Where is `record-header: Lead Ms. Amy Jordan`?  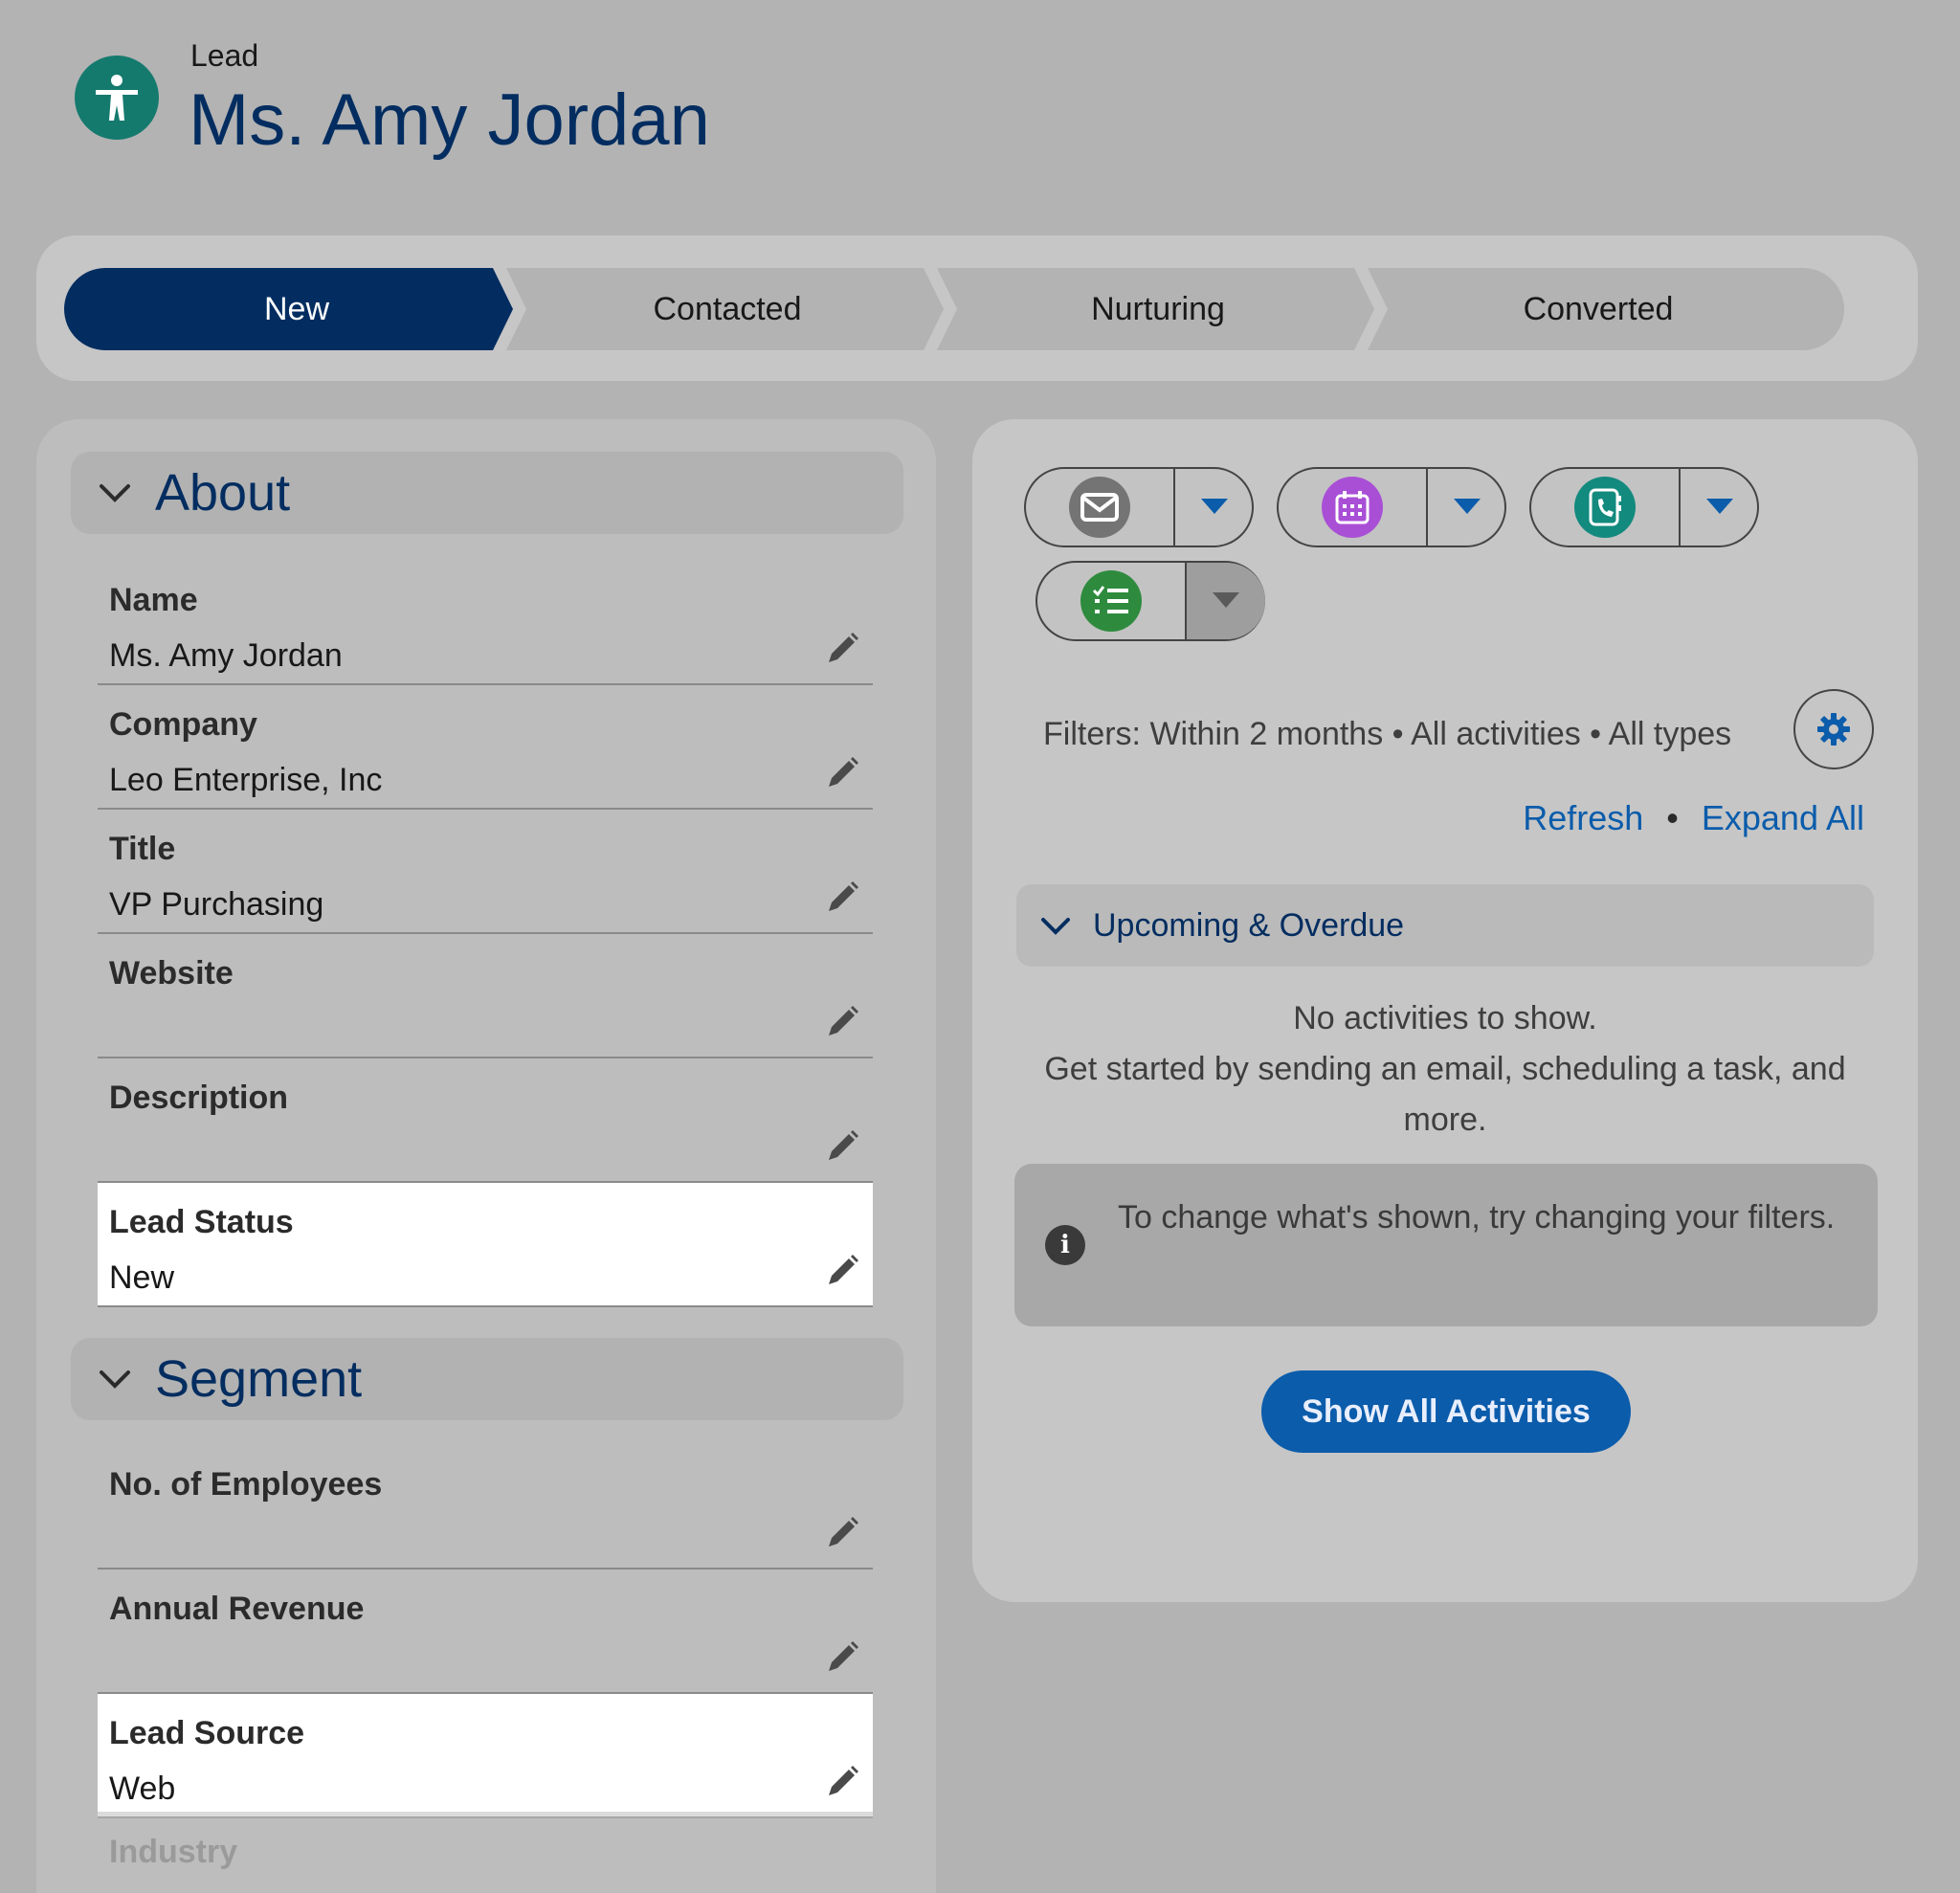
record-header: Lead Ms. Amy Jordan is located at coordinates (505, 105).